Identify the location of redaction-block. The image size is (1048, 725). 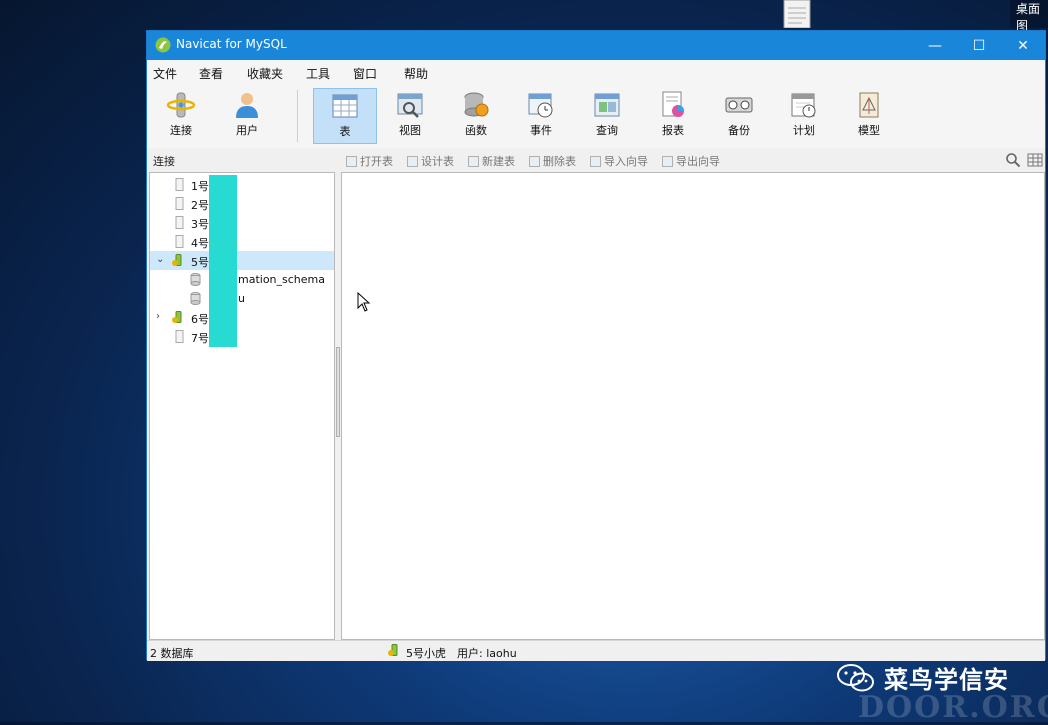
(223, 261).